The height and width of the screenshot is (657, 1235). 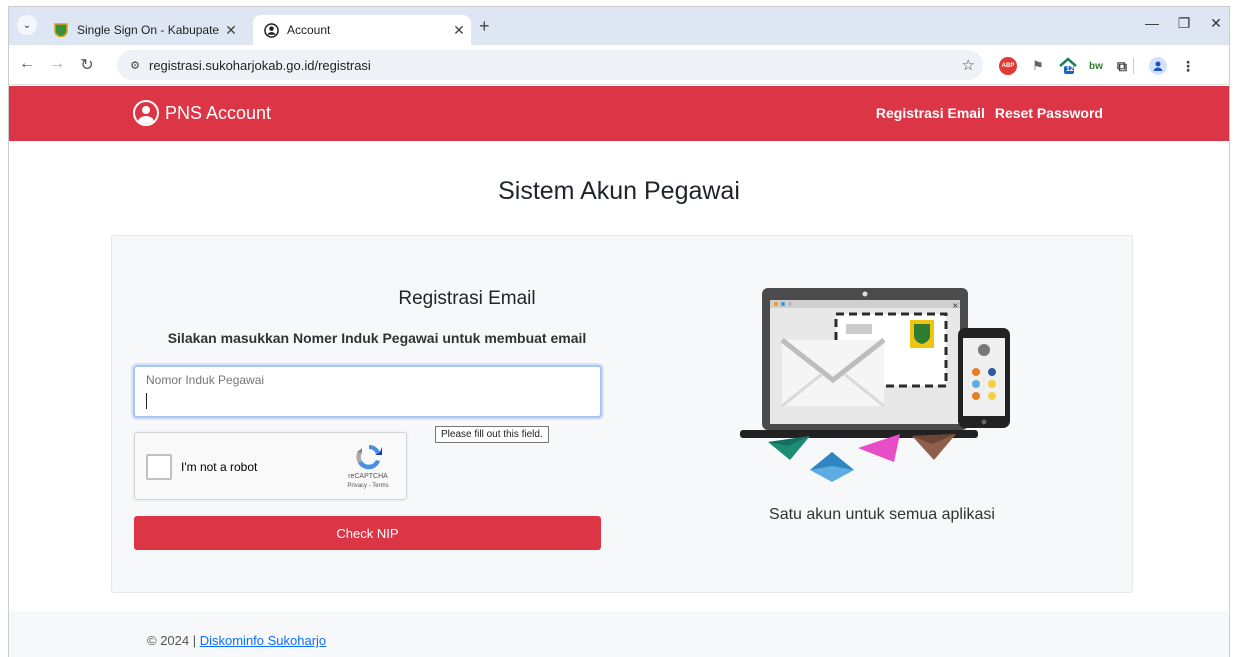 I want to click on bw-label: bw, so click(x=1096, y=66).